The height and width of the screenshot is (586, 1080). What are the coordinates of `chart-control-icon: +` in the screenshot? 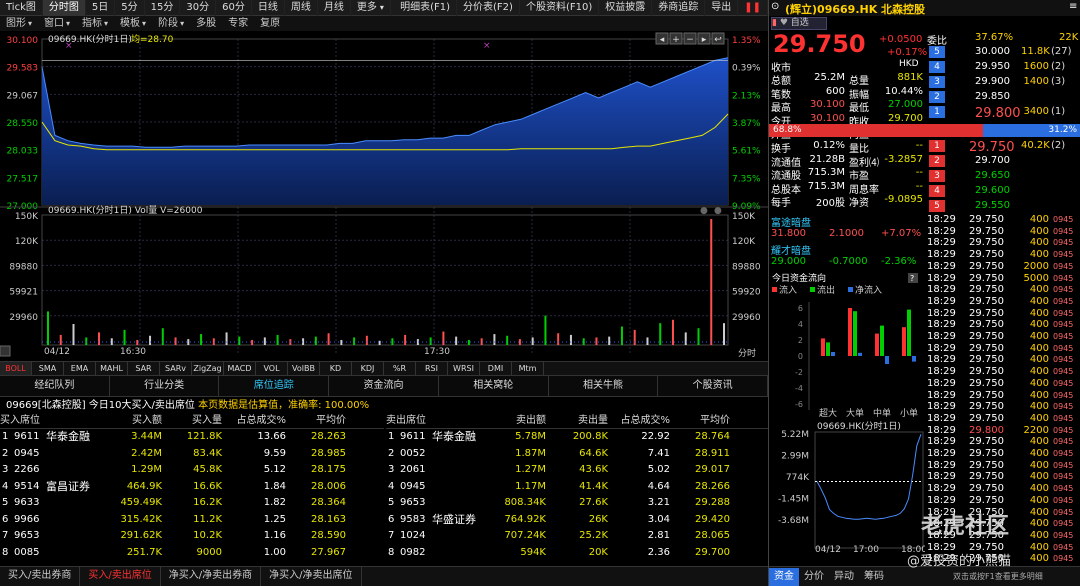 It's located at (676, 38).